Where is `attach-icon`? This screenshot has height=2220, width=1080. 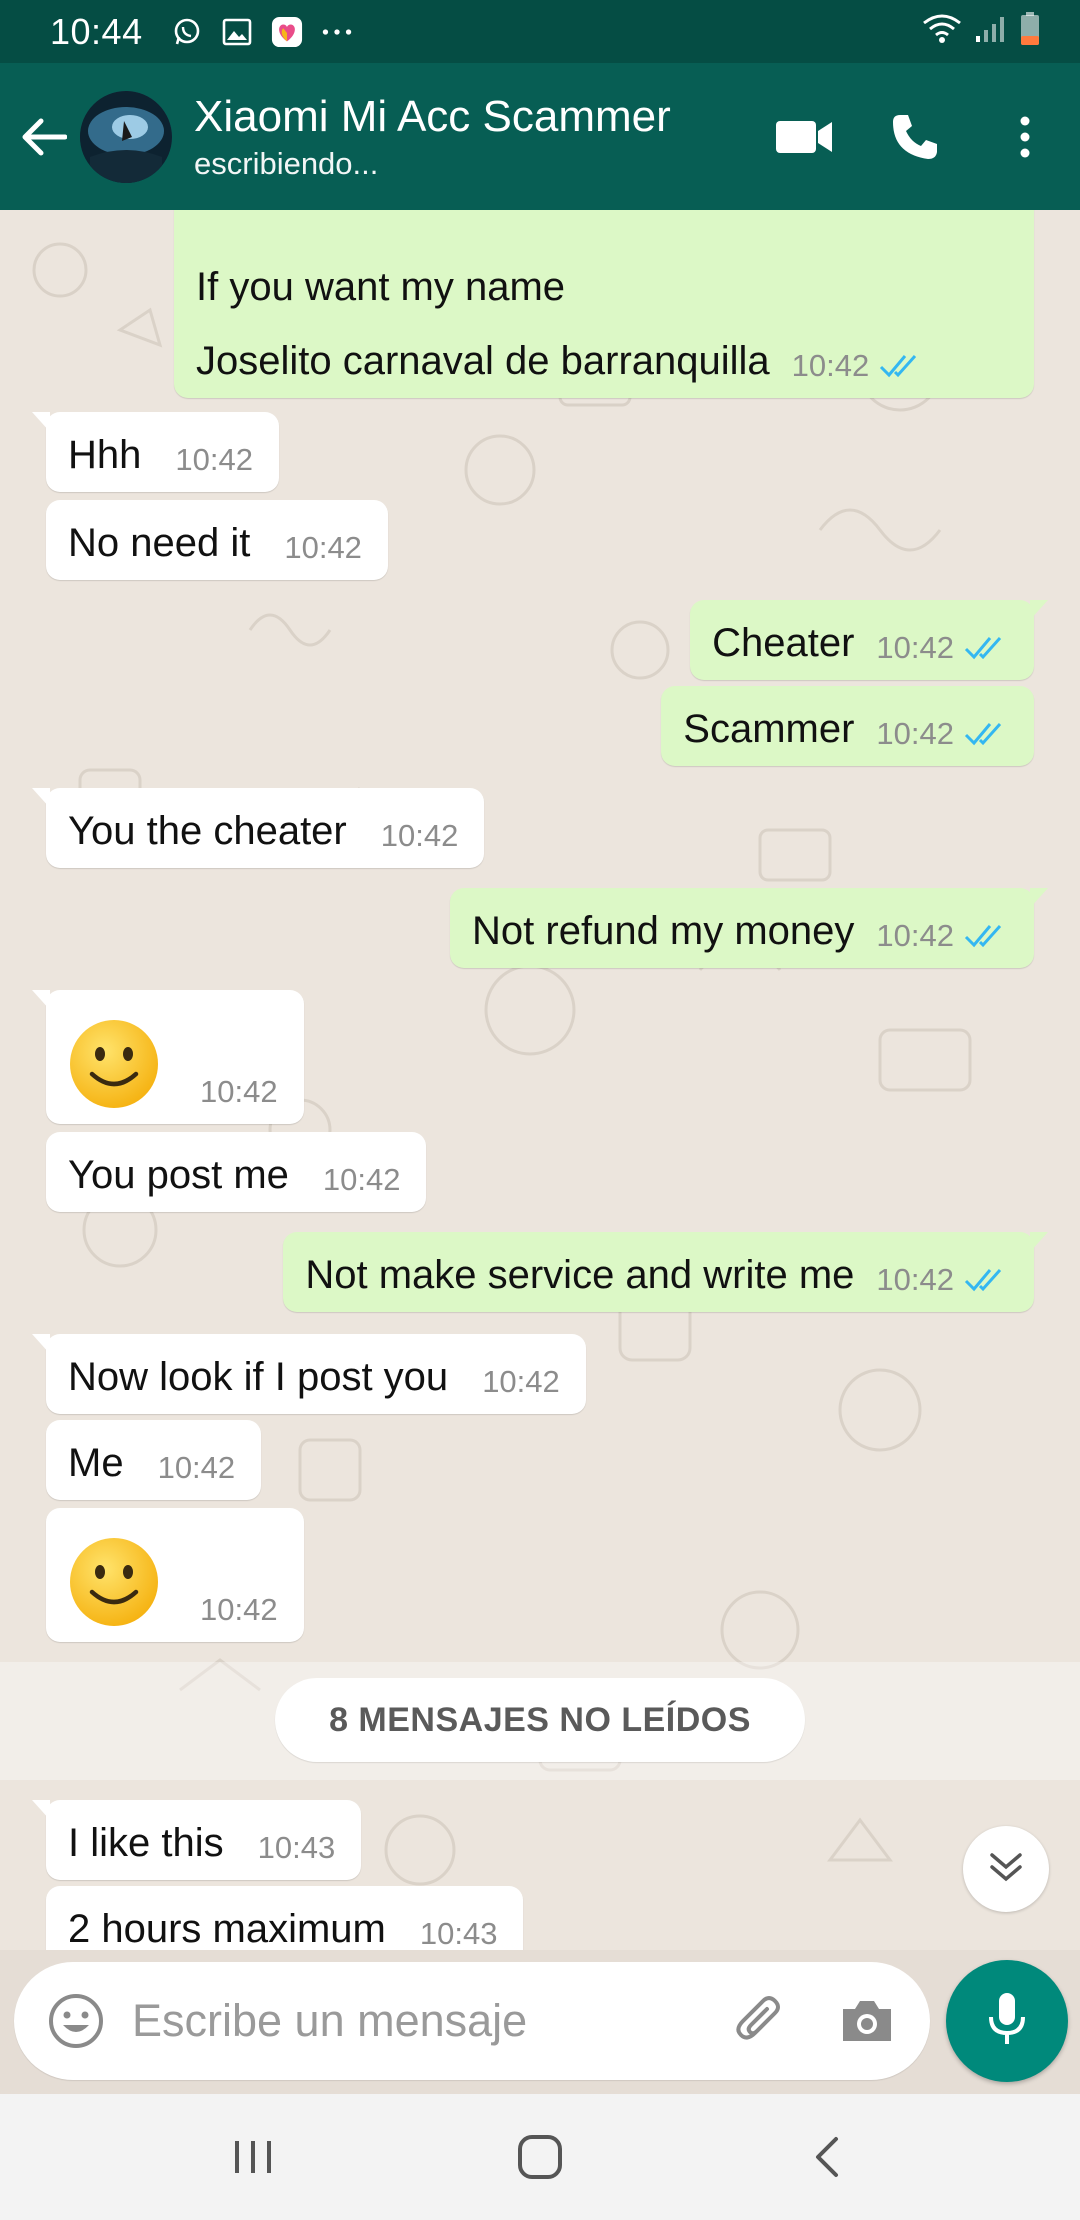 attach-icon is located at coordinates (761, 2021).